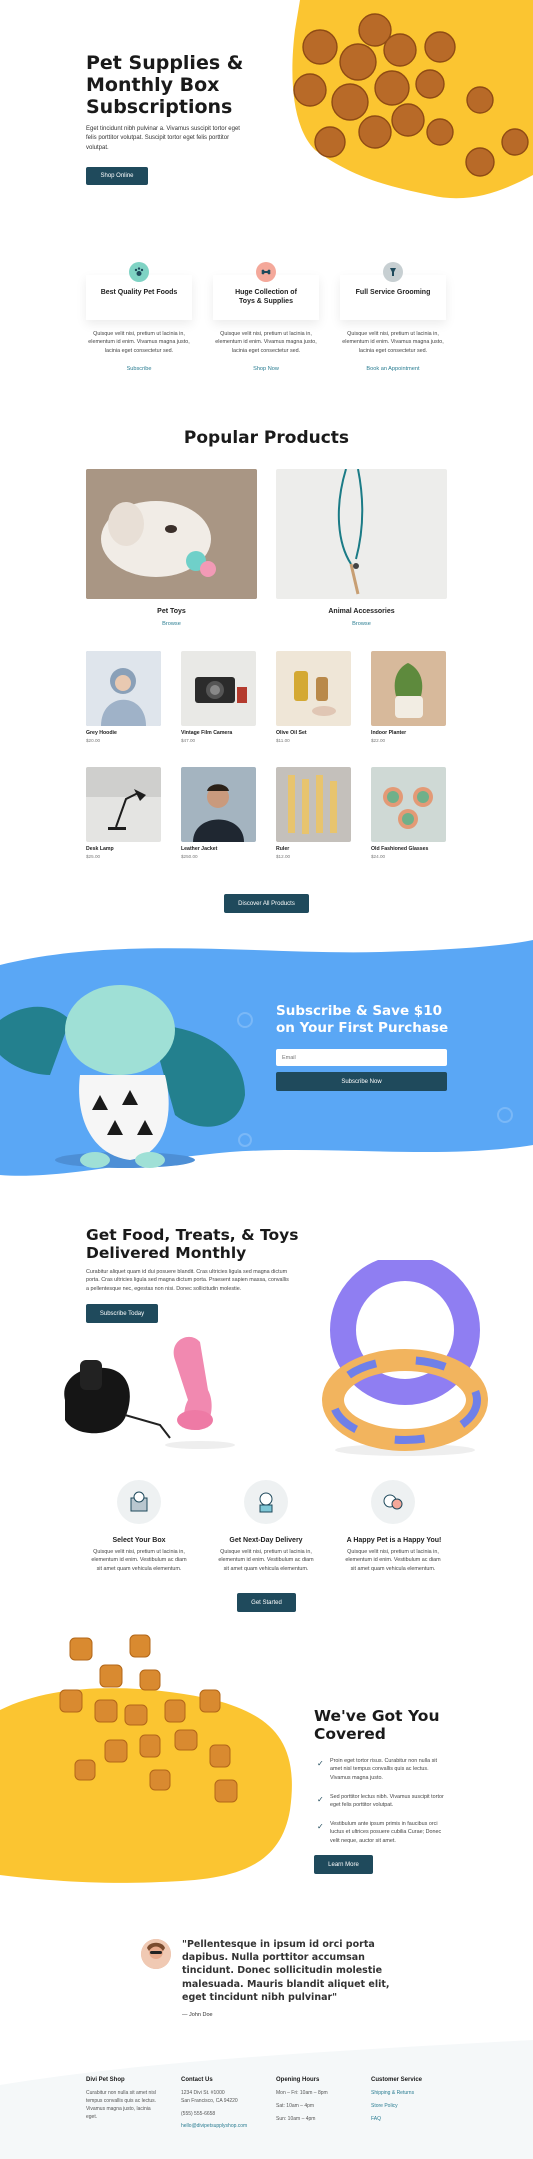 This screenshot has width=533, height=2159. I want to click on covered-title-line: We've Got You, so click(377, 1716).